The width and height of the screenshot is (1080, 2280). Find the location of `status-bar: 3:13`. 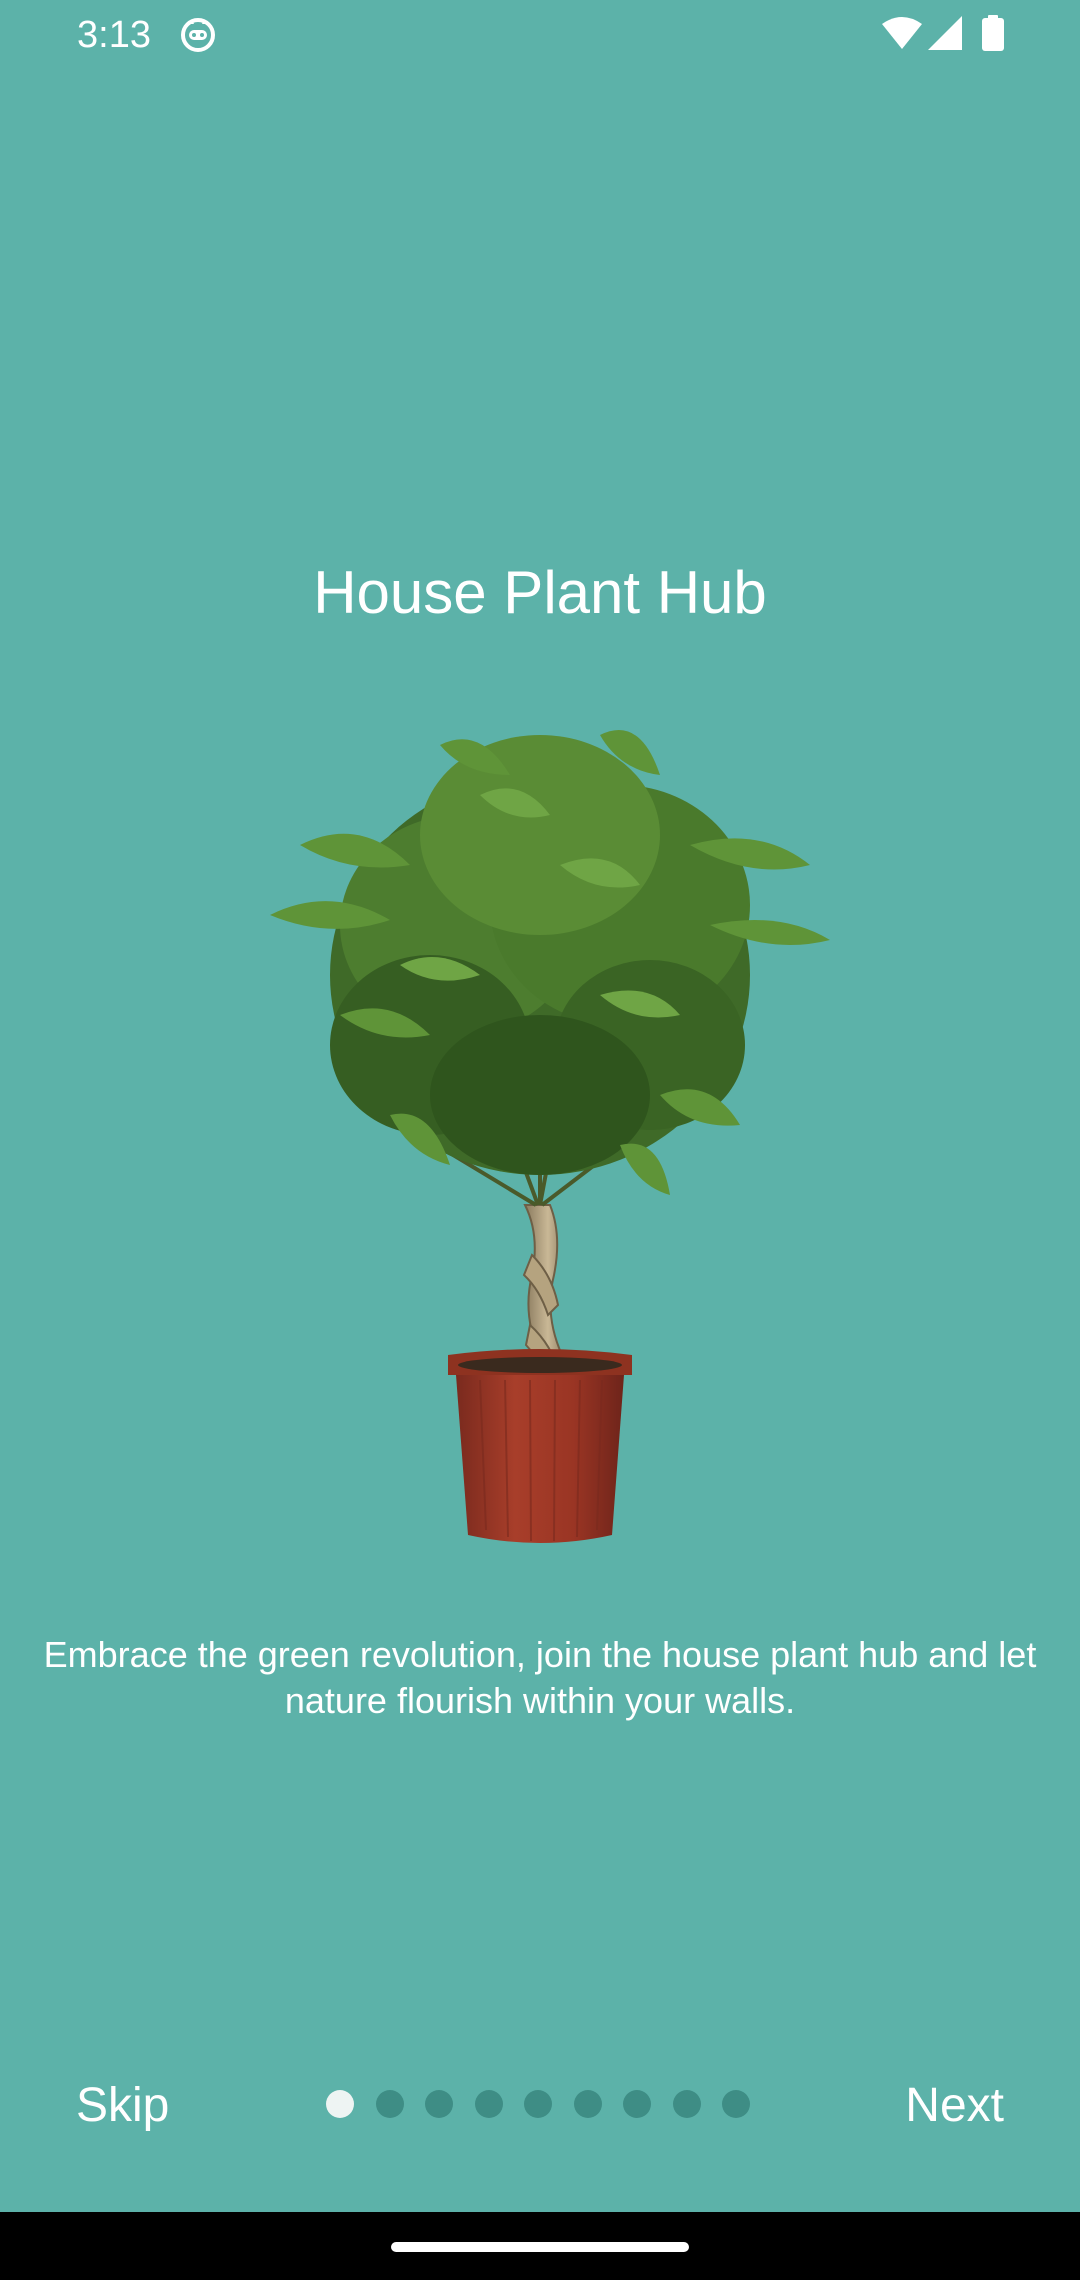

status-bar: 3:13 is located at coordinates (540, 35).